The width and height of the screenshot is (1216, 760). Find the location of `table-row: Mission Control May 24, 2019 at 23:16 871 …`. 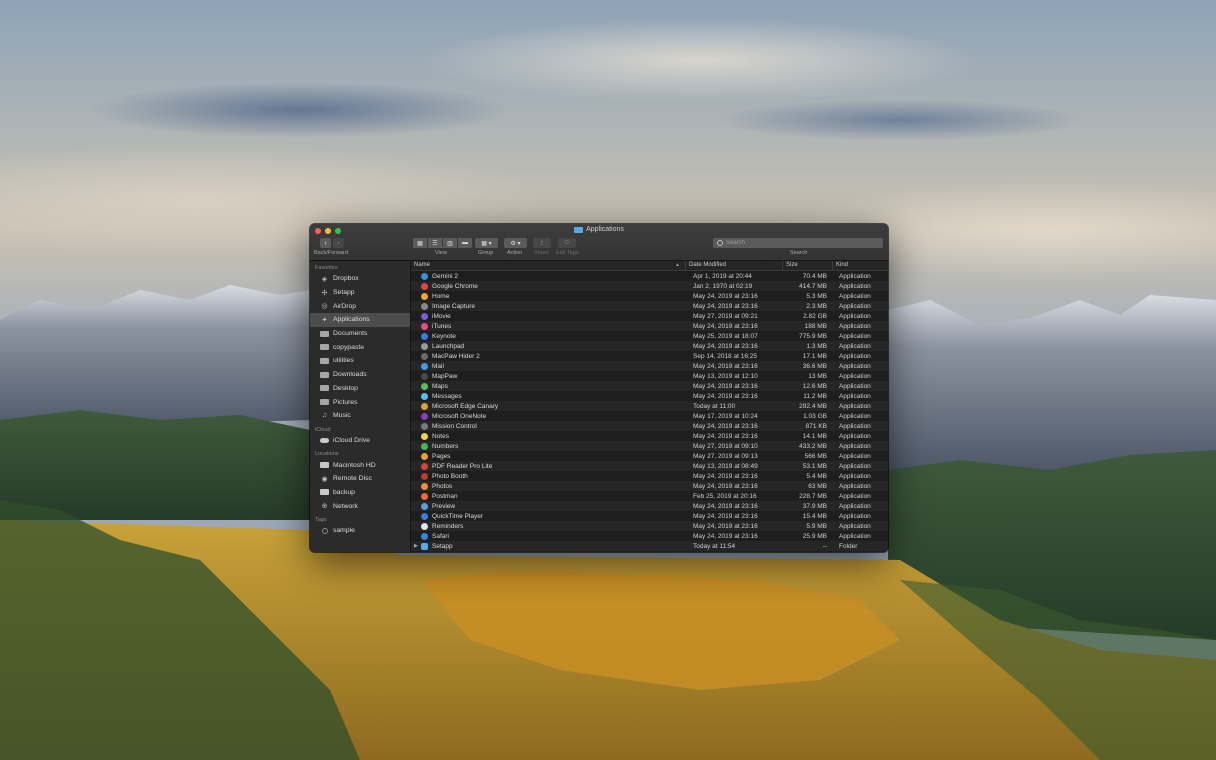

table-row: Mission Control May 24, 2019 at 23:16 871 … is located at coordinates (649, 426).